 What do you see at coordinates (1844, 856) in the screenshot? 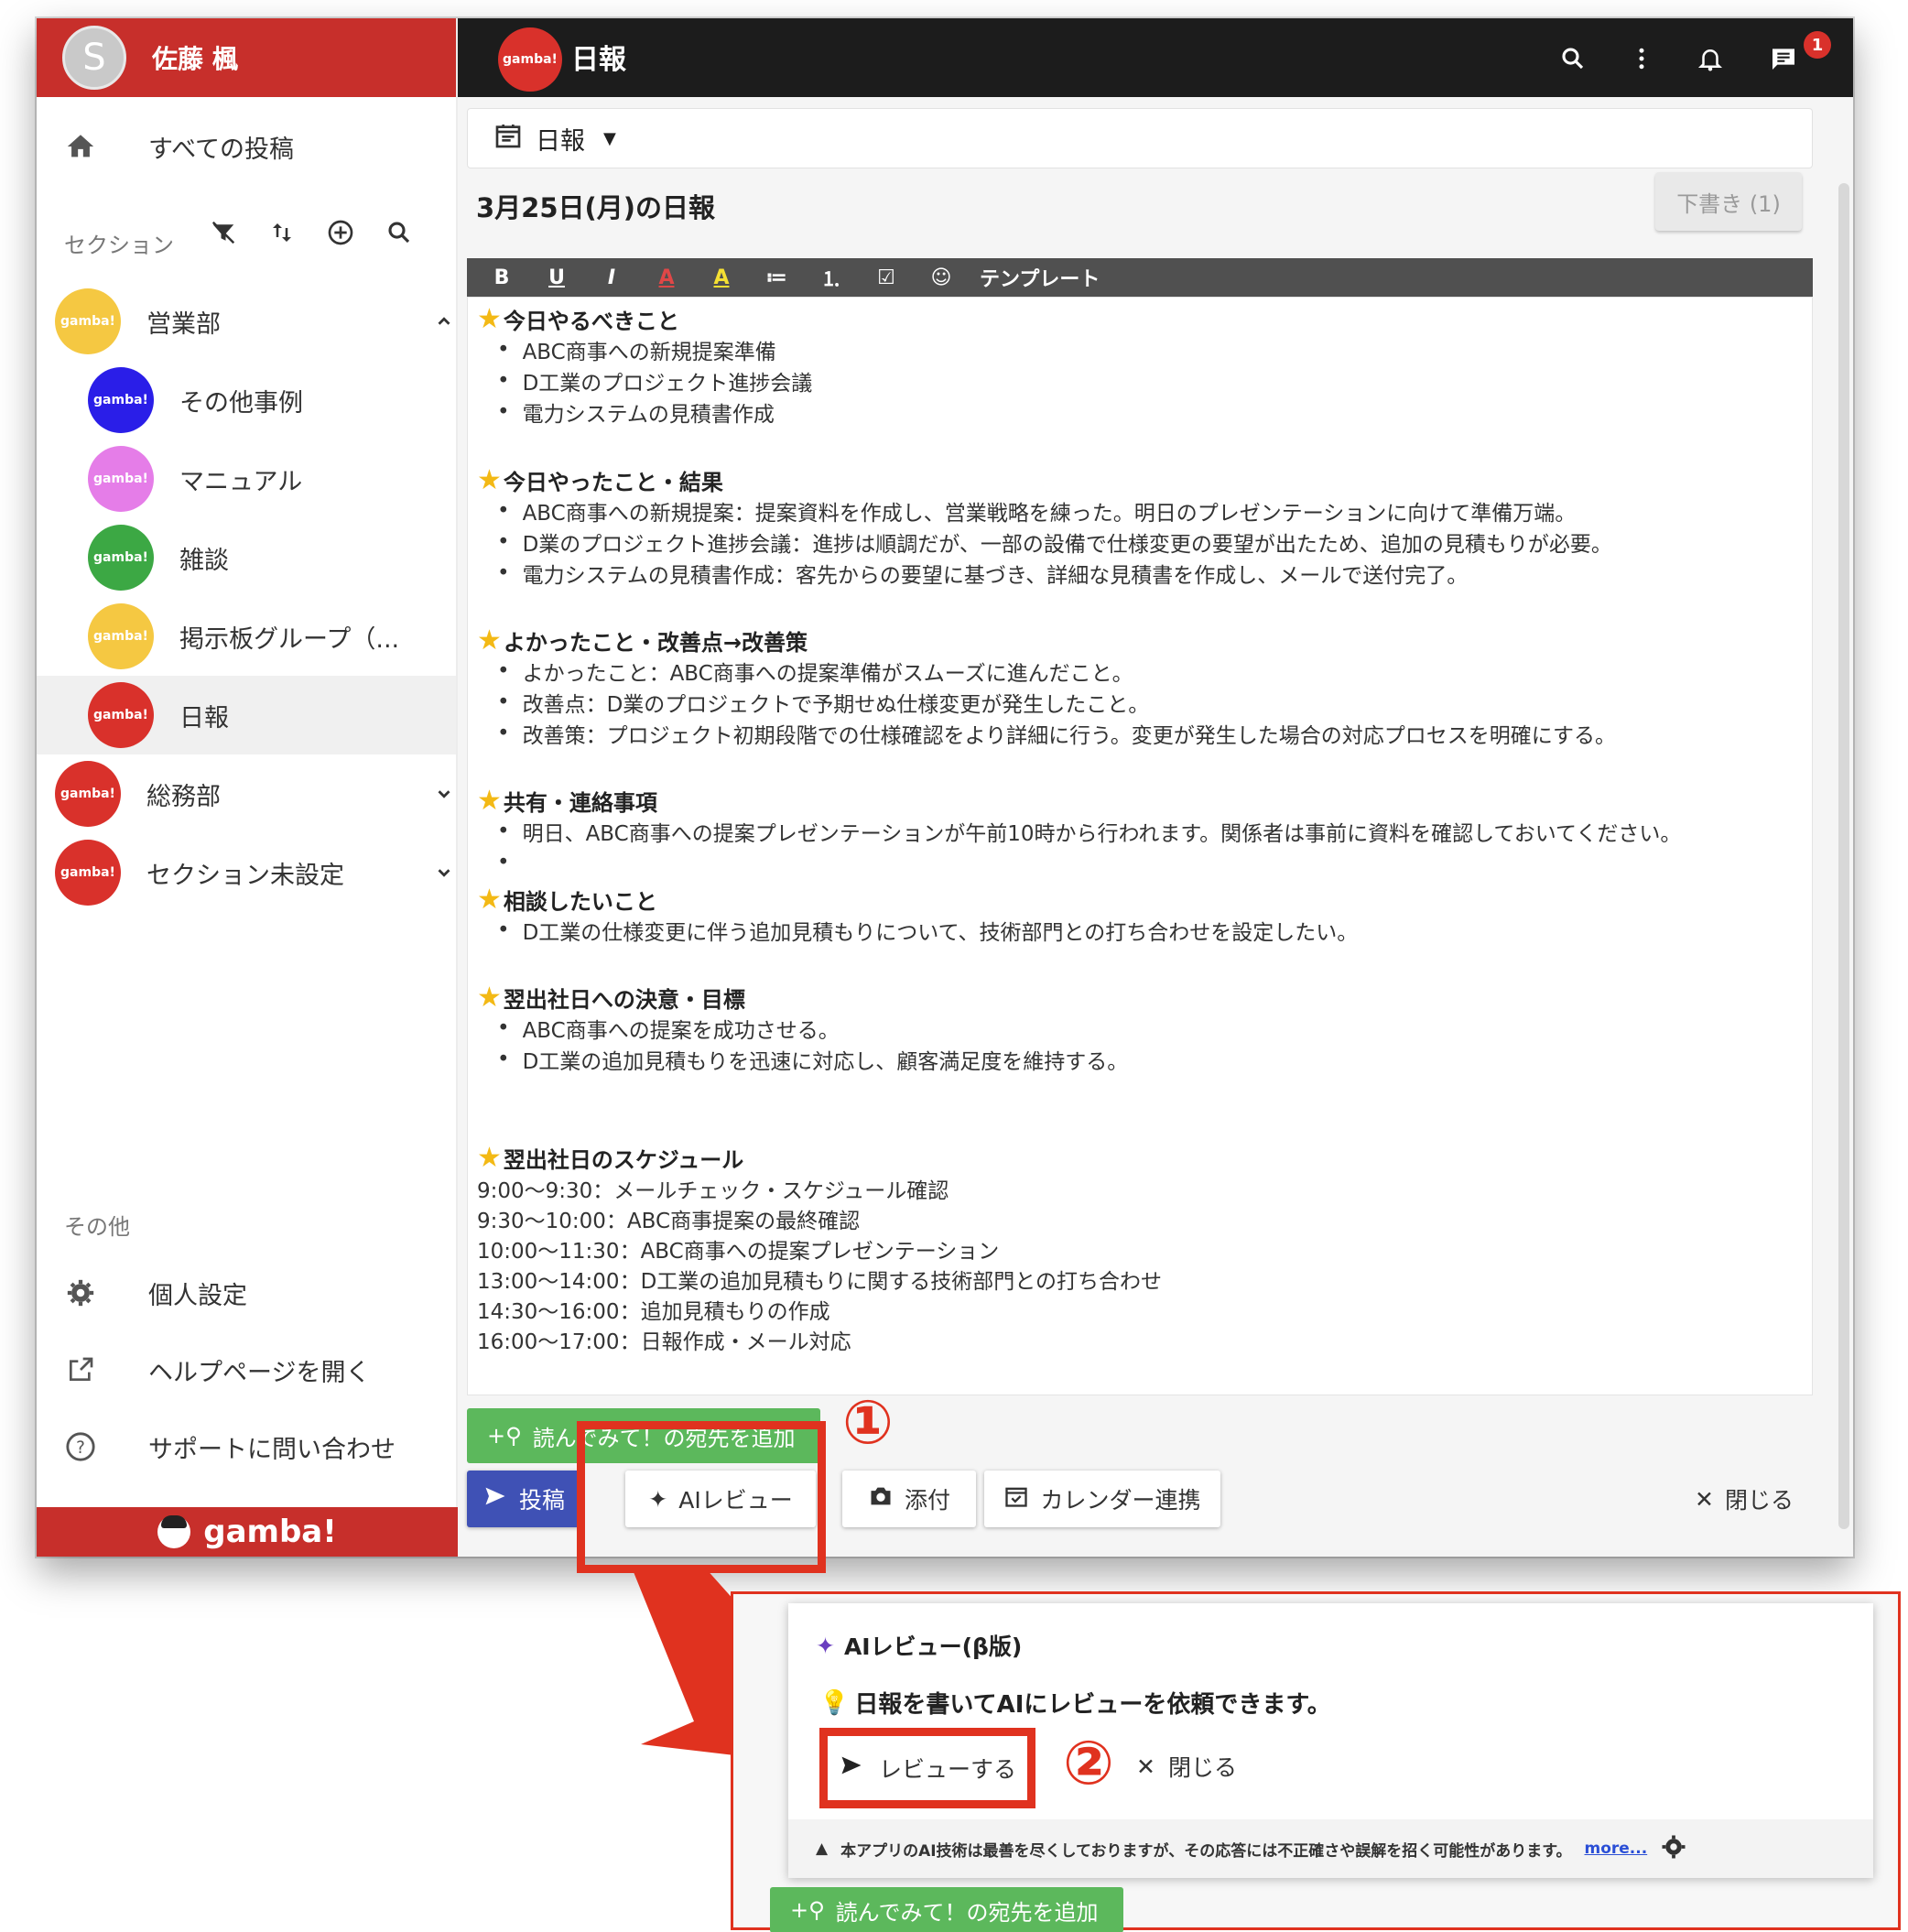
I see `scrollbar` at bounding box center [1844, 856].